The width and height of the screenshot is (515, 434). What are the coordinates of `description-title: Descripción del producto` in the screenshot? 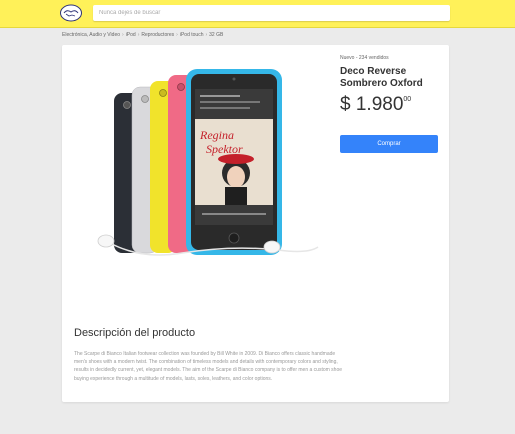 It's located at (135, 333).